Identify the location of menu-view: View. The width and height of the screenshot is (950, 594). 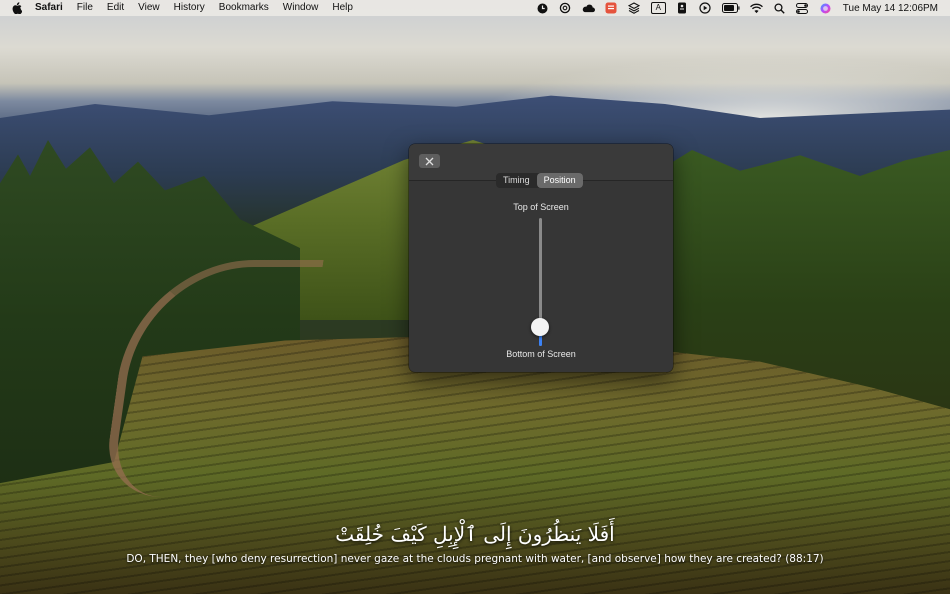
(149, 8).